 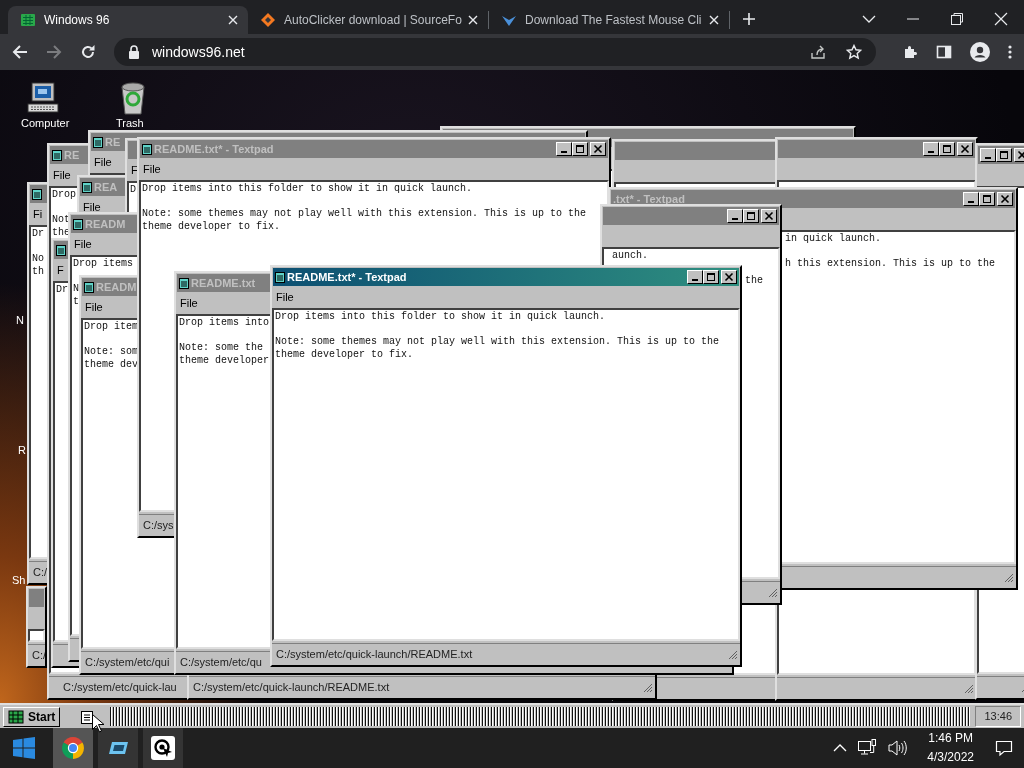 I want to click on address-bar: windows96.net, so click(x=495, y=52).